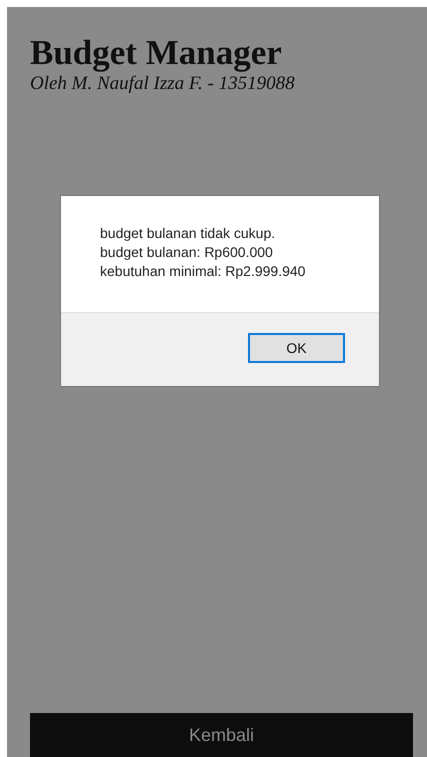 The image size is (427, 757). I want to click on author-subtitle: Oleh M. Naufal Izza F. - 13519088, so click(163, 84).